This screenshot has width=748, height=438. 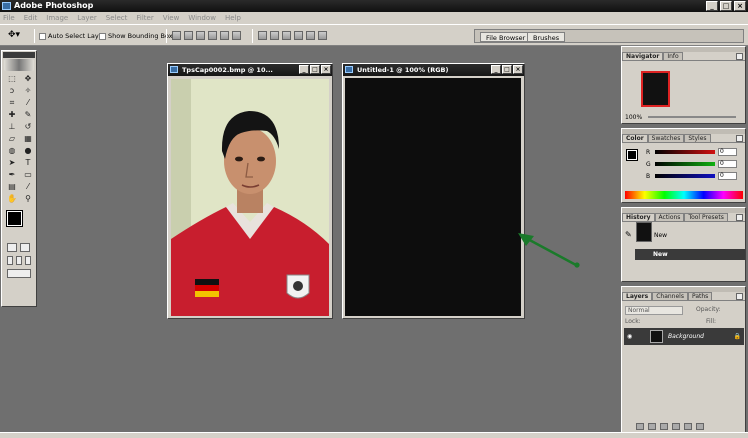 I want to click on photo-canvas, so click(x=250, y=197).